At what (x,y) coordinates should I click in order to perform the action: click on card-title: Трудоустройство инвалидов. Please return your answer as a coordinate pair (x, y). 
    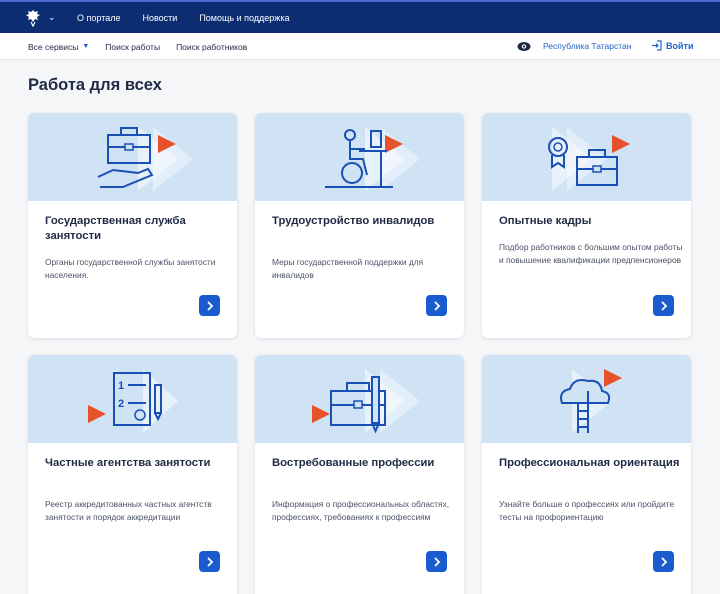
    Looking at the image, I should click on (353, 221).